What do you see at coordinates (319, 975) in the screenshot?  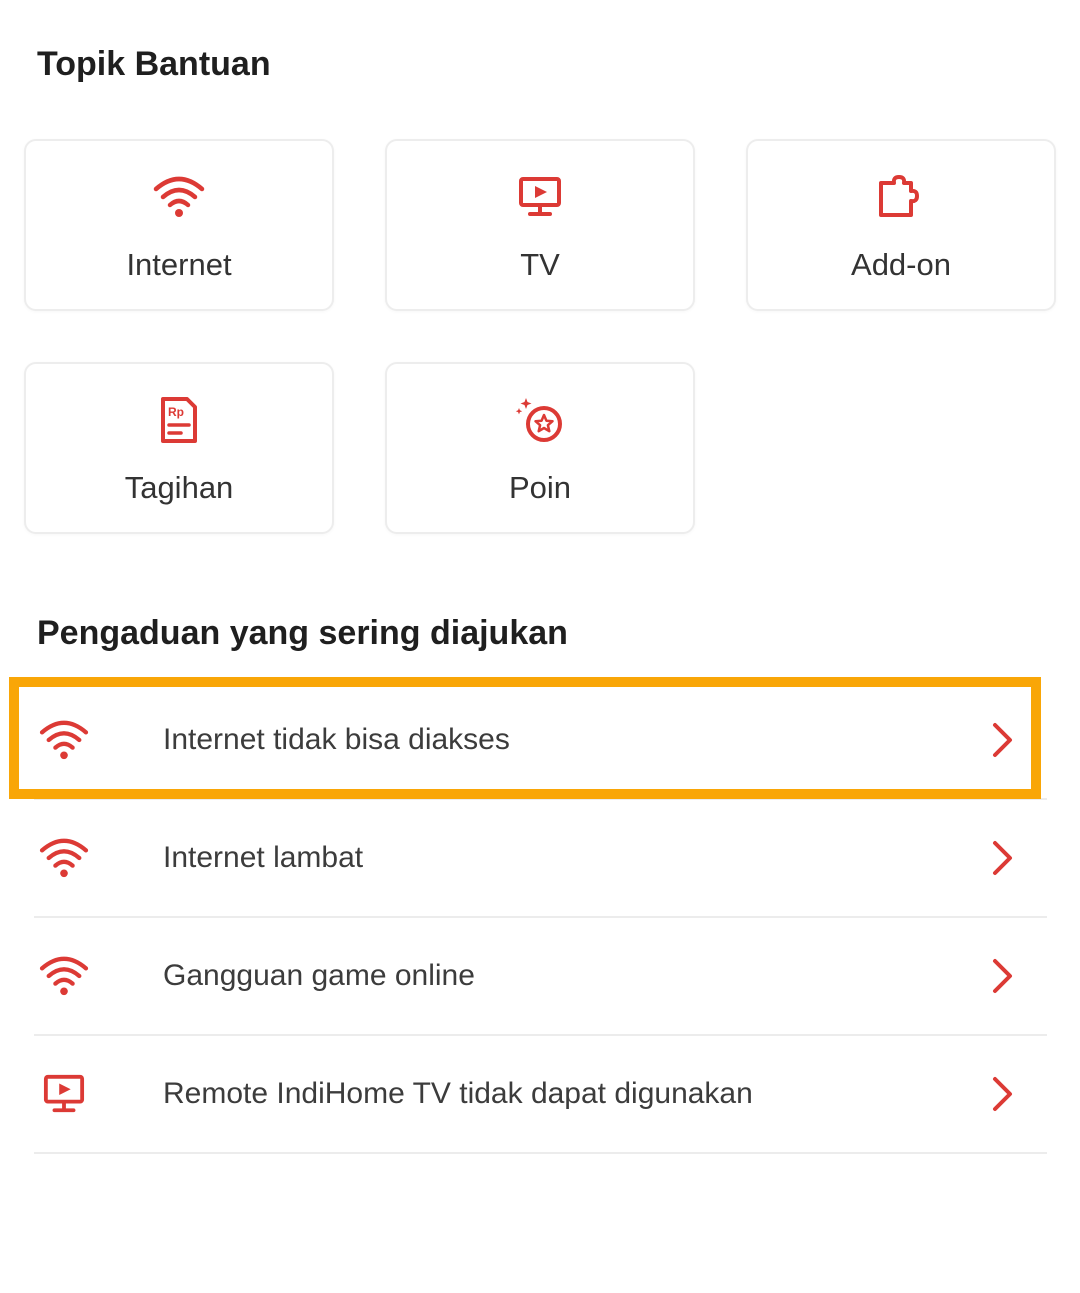 I see `complaint-item-label: Gangguan game online` at bounding box center [319, 975].